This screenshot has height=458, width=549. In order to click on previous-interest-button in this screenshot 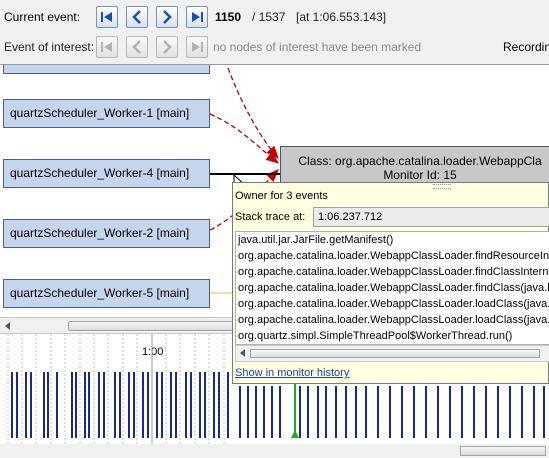, I will do `click(137, 47)`.